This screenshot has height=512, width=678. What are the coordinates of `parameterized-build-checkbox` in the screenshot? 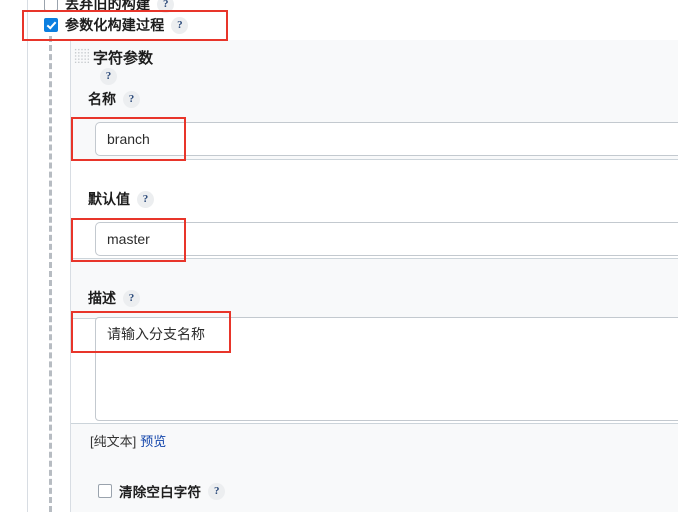 It's located at (51, 25).